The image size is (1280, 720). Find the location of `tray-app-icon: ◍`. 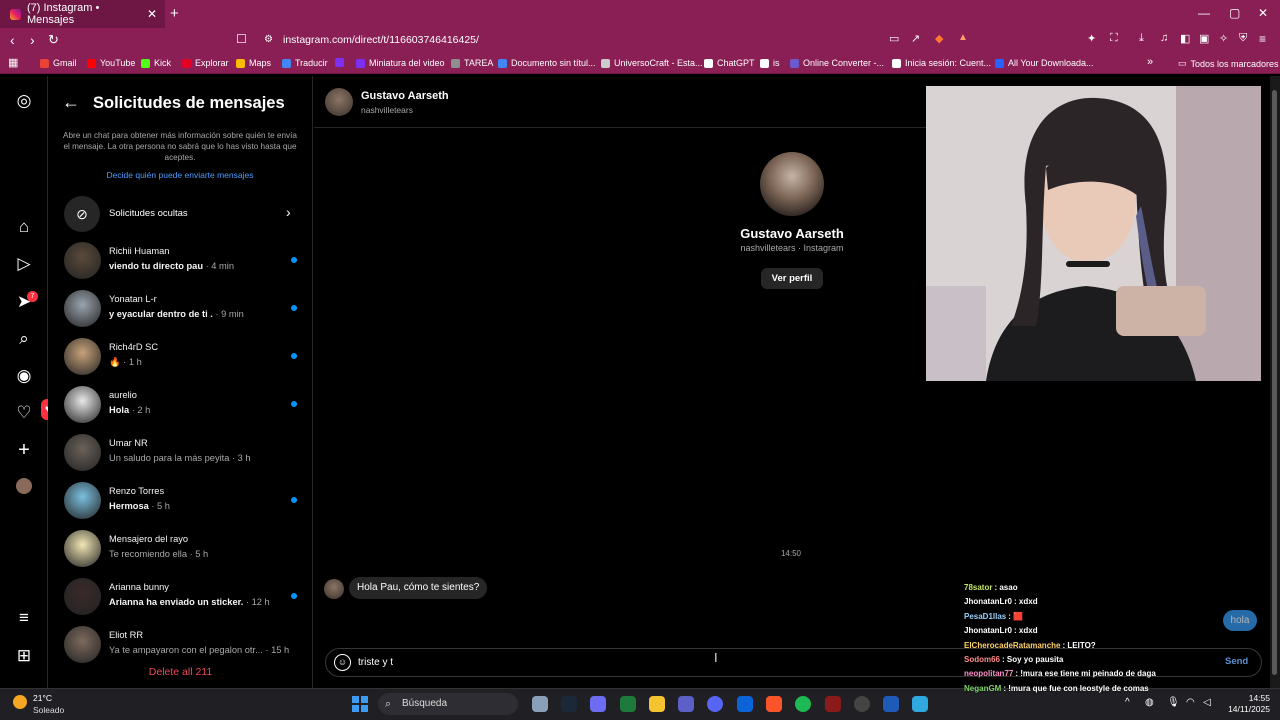

tray-app-icon: ◍ is located at coordinates (1149, 702).